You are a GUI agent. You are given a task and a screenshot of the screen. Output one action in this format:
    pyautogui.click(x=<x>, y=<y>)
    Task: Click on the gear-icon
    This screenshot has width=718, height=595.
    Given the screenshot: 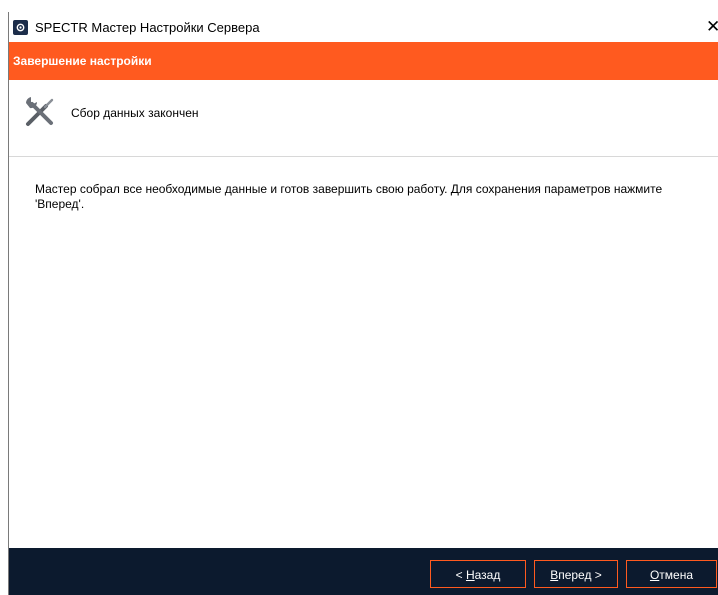 What is the action you would take?
    pyautogui.click(x=20, y=27)
    